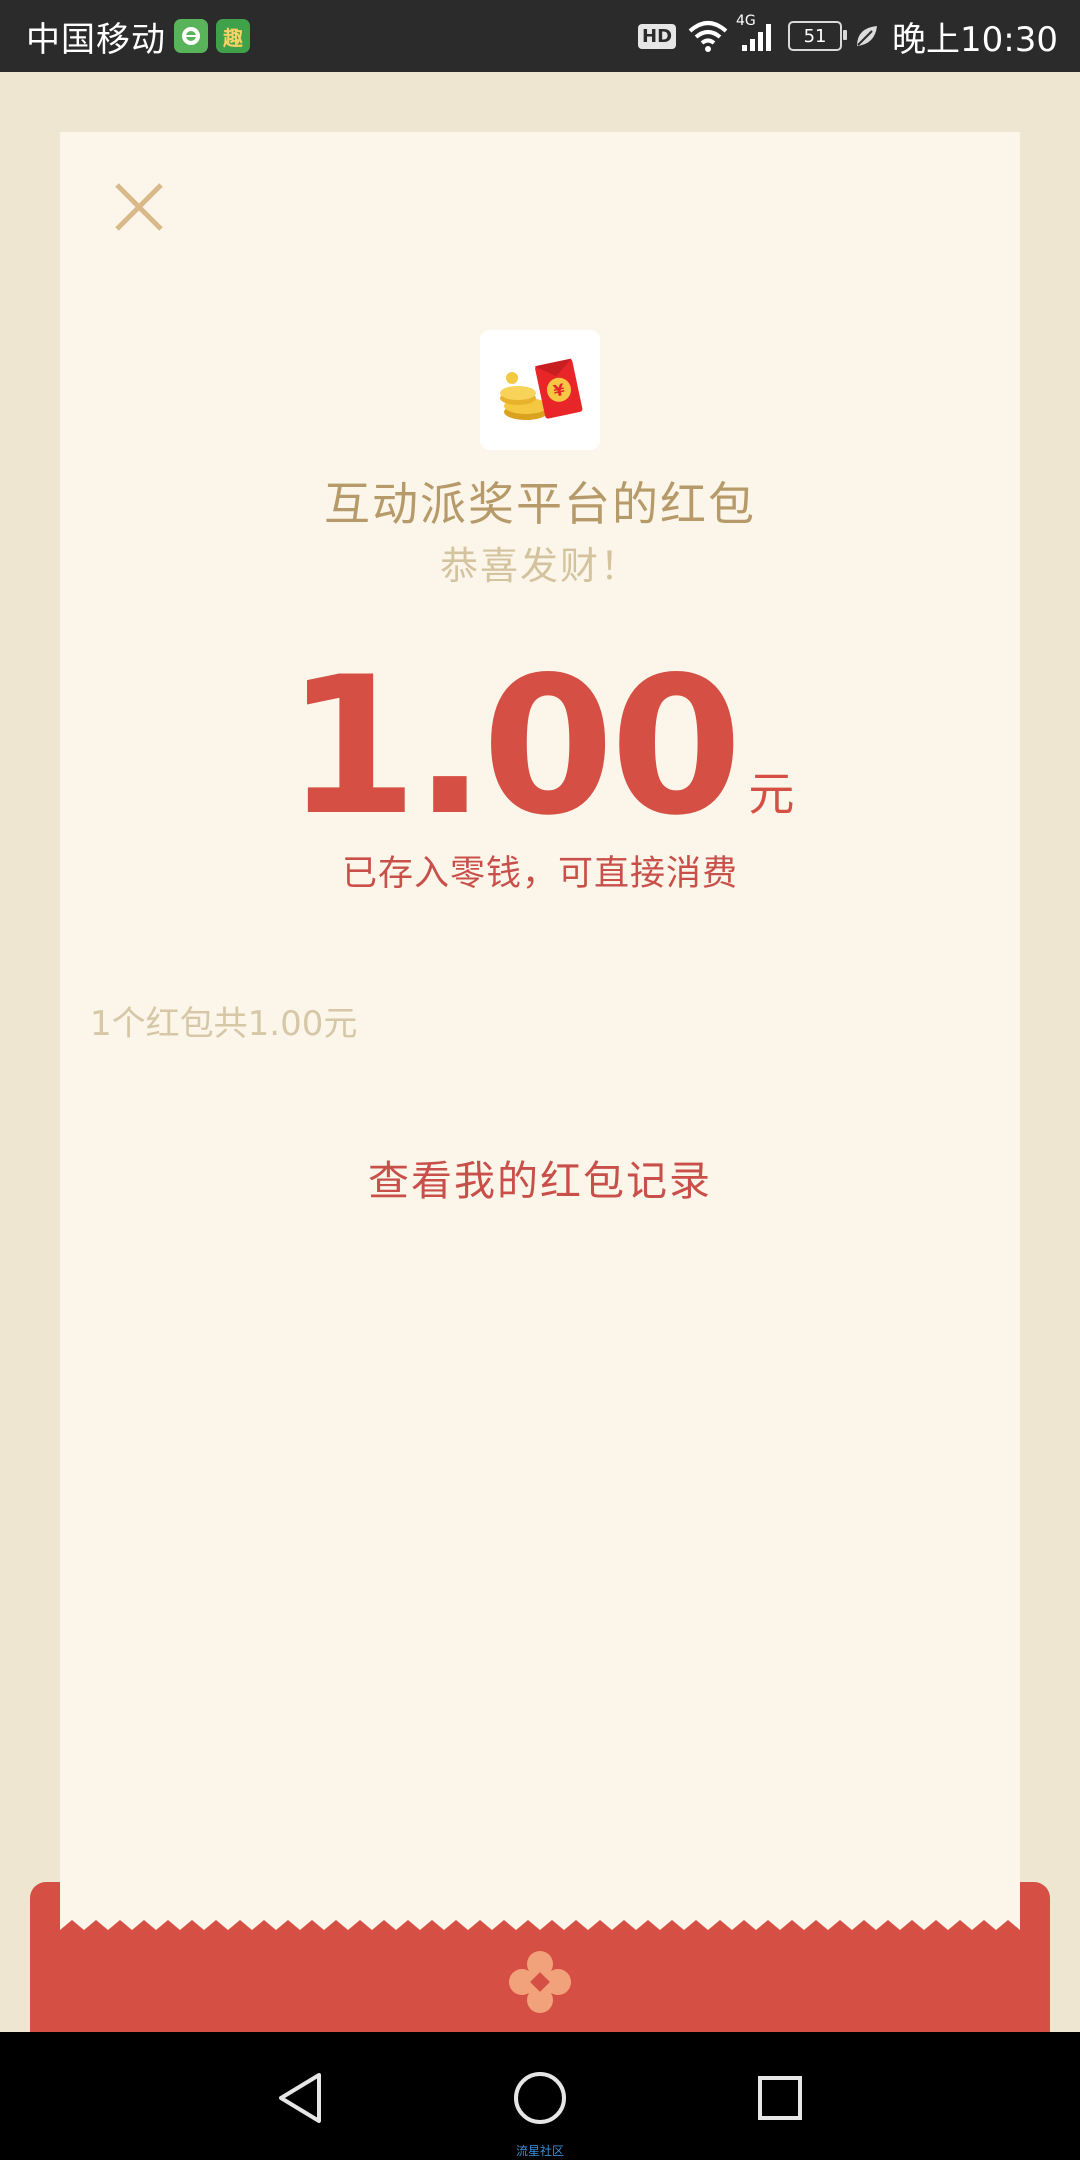 The height and width of the screenshot is (2160, 1080). I want to click on amount-unit: 元, so click(771, 794).